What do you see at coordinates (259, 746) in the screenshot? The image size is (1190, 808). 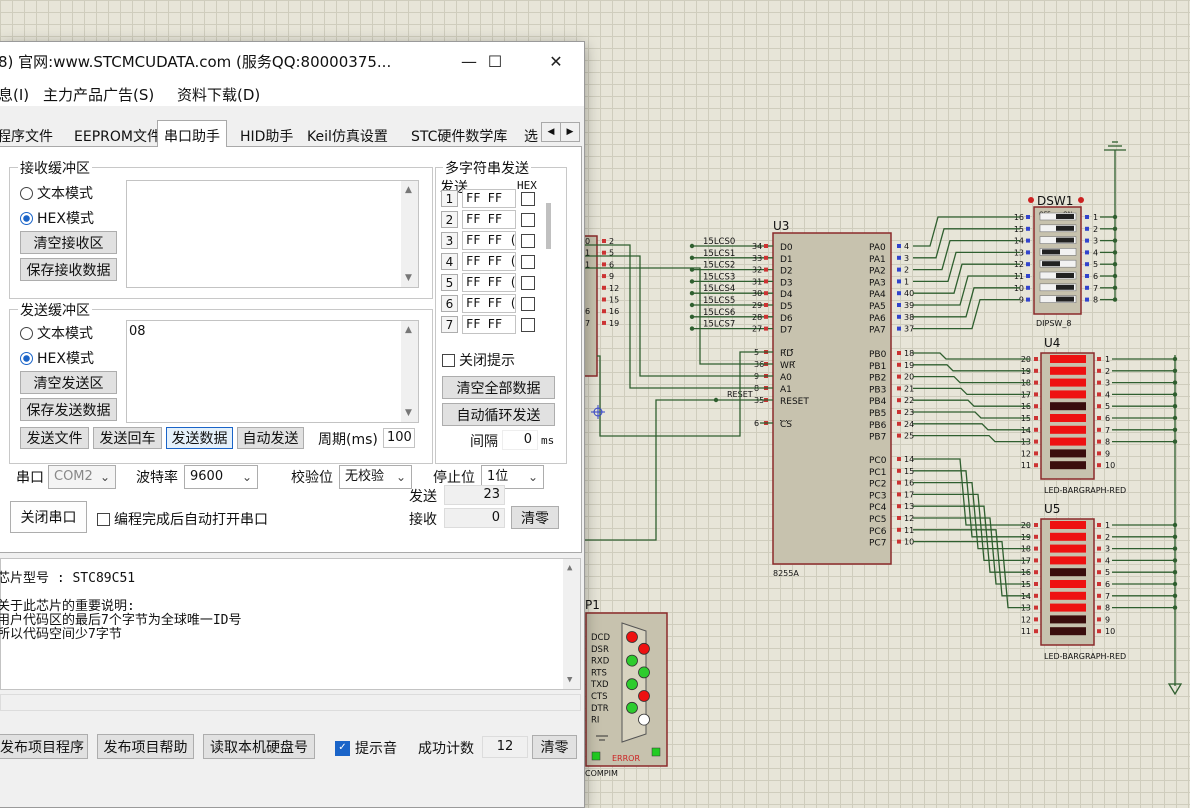 I see `read-disk-id-button: 读取本机硬盘号` at bounding box center [259, 746].